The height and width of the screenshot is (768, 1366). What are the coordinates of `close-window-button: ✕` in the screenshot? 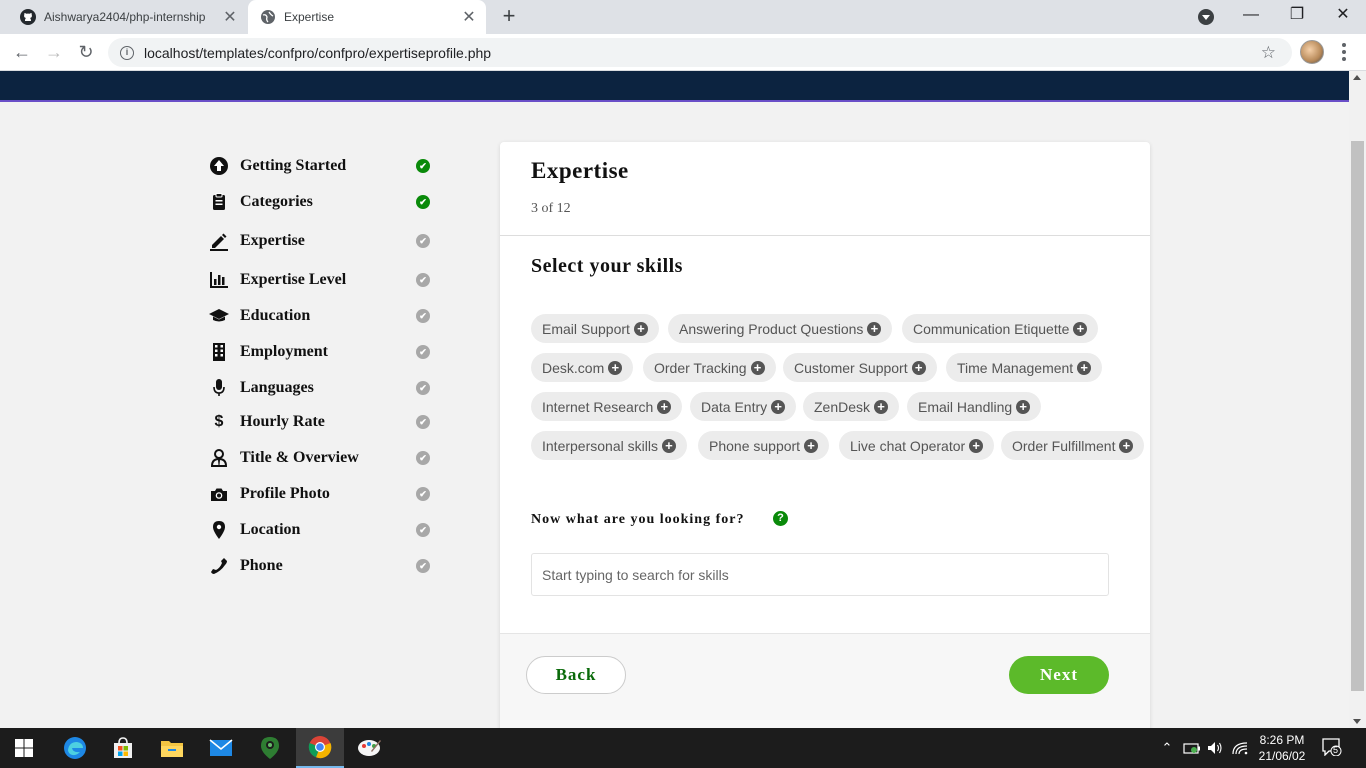 It's located at (1343, 17).